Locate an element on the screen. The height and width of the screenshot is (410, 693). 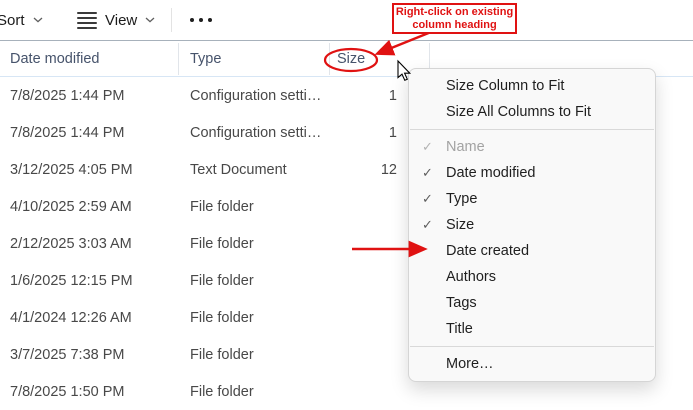
menu-item-label: Size Column to Fit is located at coordinates (505, 86).